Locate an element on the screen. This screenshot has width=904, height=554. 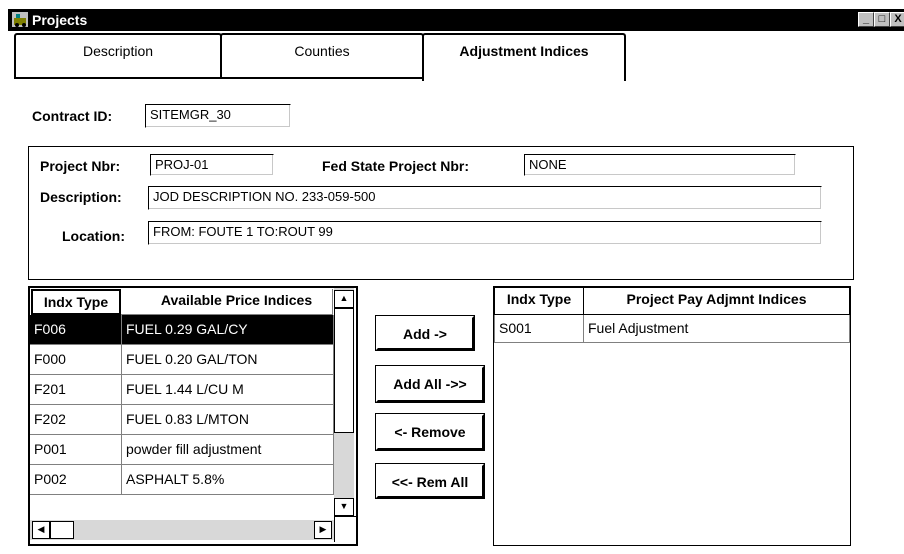
add-button-label: Add -> is located at coordinates (425, 334).